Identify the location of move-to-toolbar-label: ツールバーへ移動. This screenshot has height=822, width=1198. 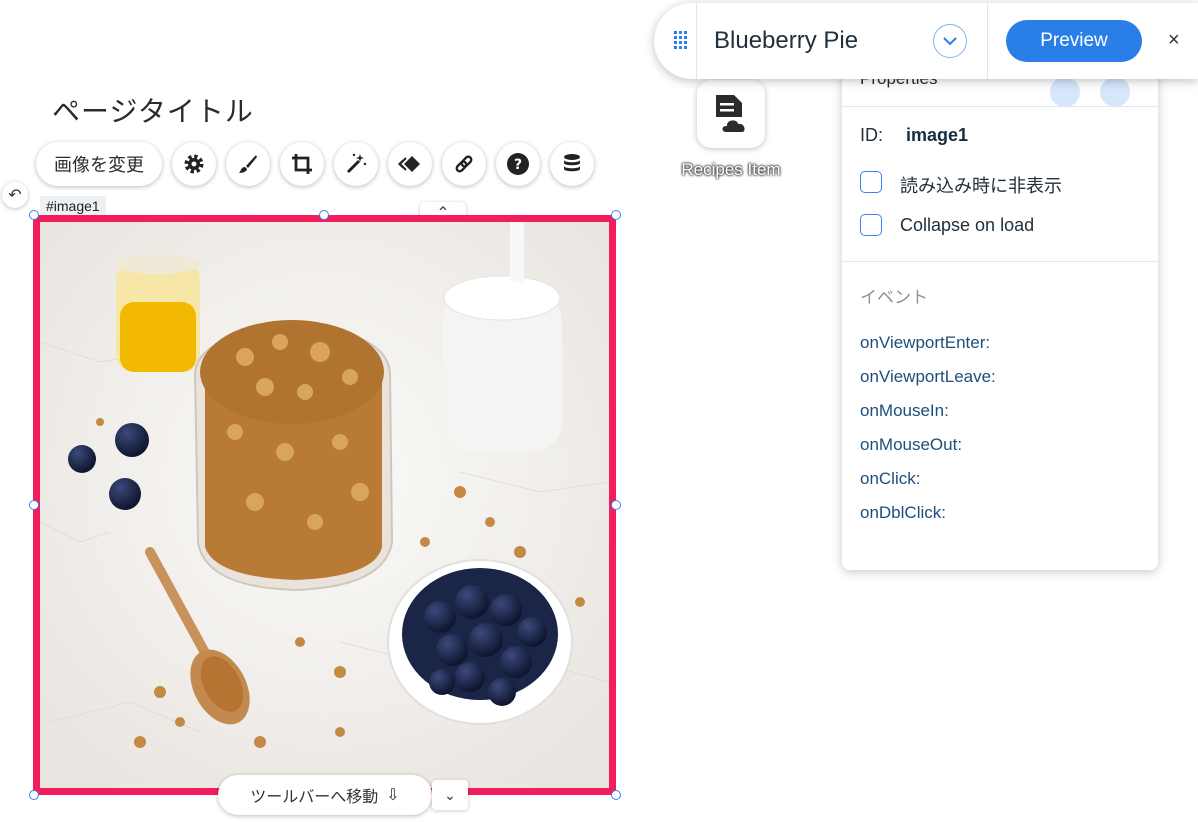
(314, 797).